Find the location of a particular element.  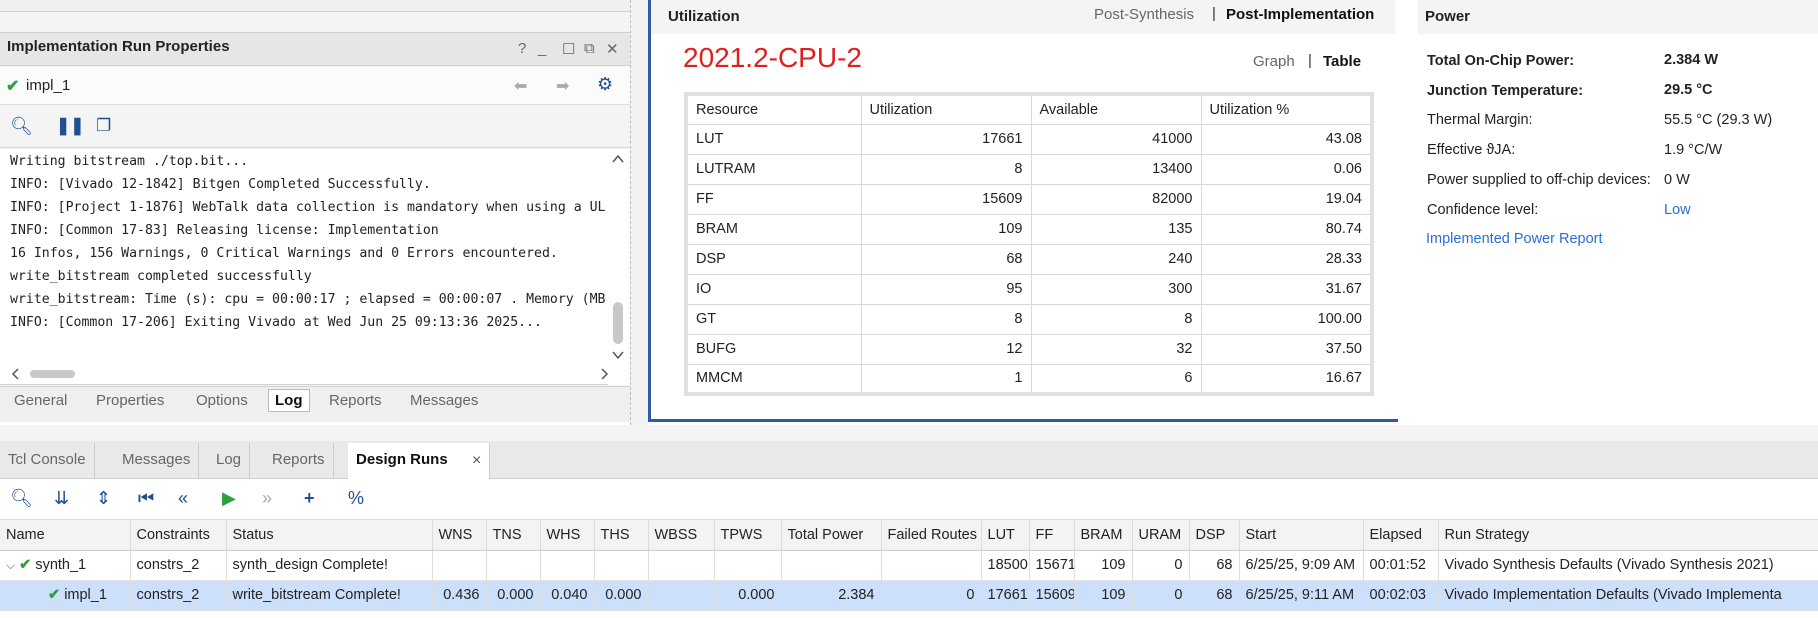

tab-bottom-reports: Reports is located at coordinates (299, 461).